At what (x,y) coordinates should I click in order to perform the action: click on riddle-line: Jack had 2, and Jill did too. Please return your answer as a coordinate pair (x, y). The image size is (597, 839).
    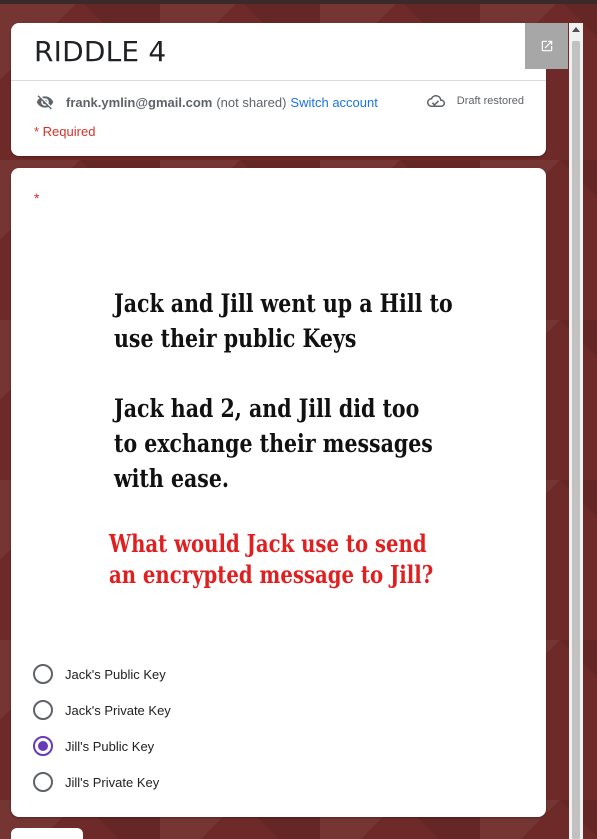
    Looking at the image, I should click on (267, 408).